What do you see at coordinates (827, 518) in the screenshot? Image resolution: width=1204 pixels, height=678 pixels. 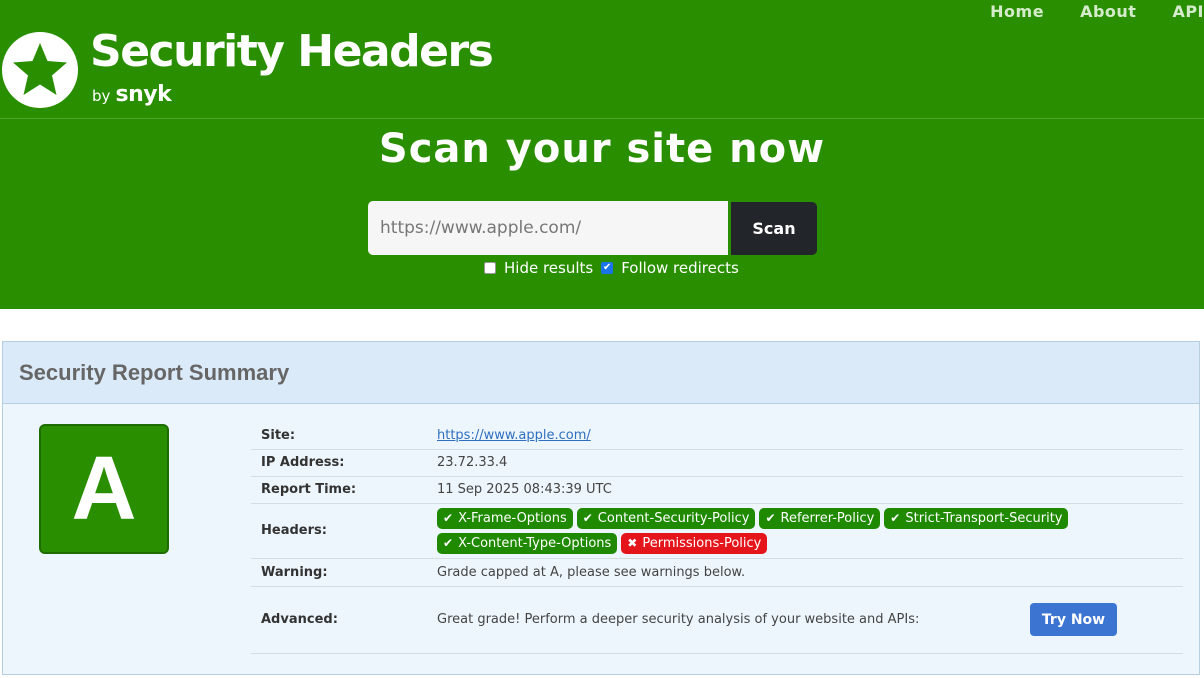 I see `header-badge-label: Referrer-Policy` at bounding box center [827, 518].